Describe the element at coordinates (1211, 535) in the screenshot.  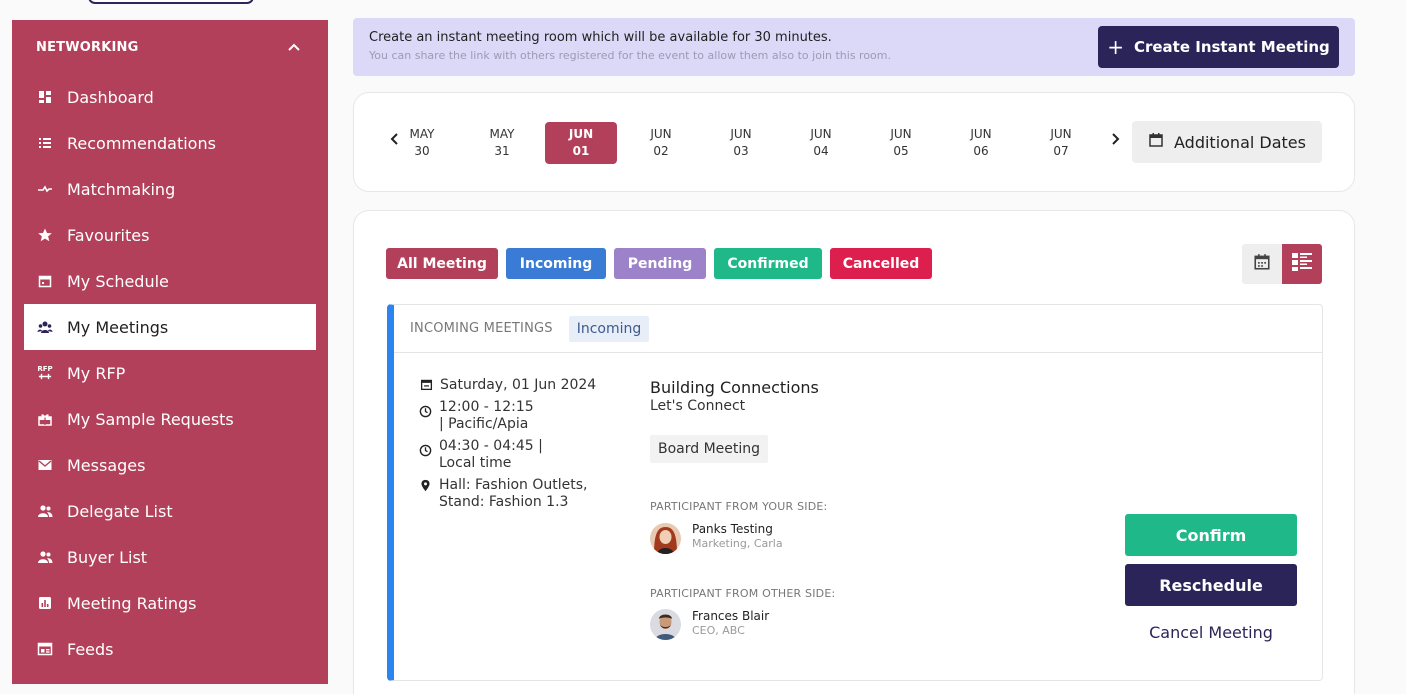
I see `confirm-button: Confirm` at that location.